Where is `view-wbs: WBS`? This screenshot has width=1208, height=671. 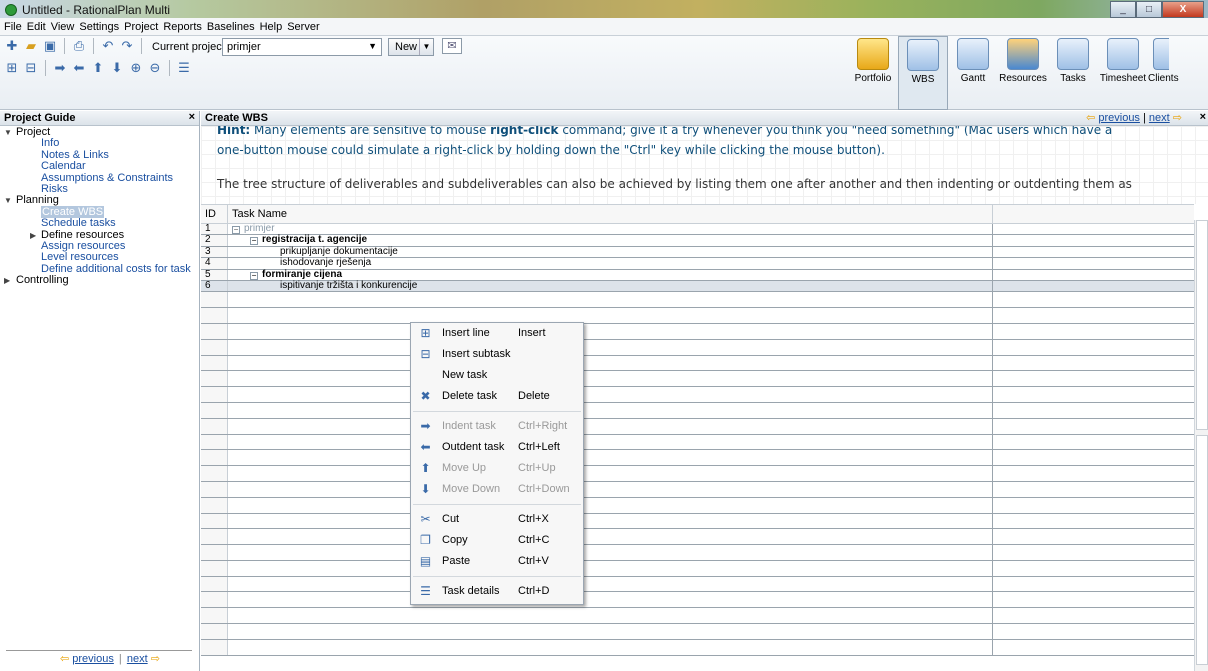 view-wbs: WBS is located at coordinates (923, 73).